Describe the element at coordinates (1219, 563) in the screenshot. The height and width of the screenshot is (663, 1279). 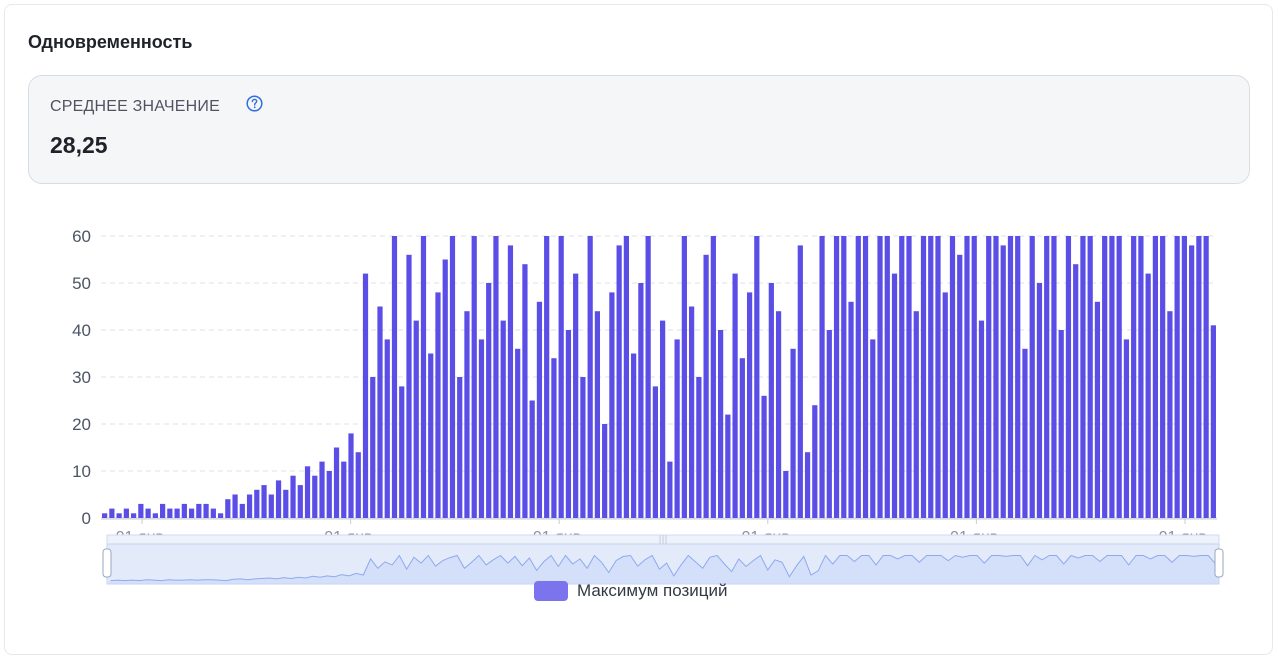
I see `zoom-slider-right-handle` at that location.